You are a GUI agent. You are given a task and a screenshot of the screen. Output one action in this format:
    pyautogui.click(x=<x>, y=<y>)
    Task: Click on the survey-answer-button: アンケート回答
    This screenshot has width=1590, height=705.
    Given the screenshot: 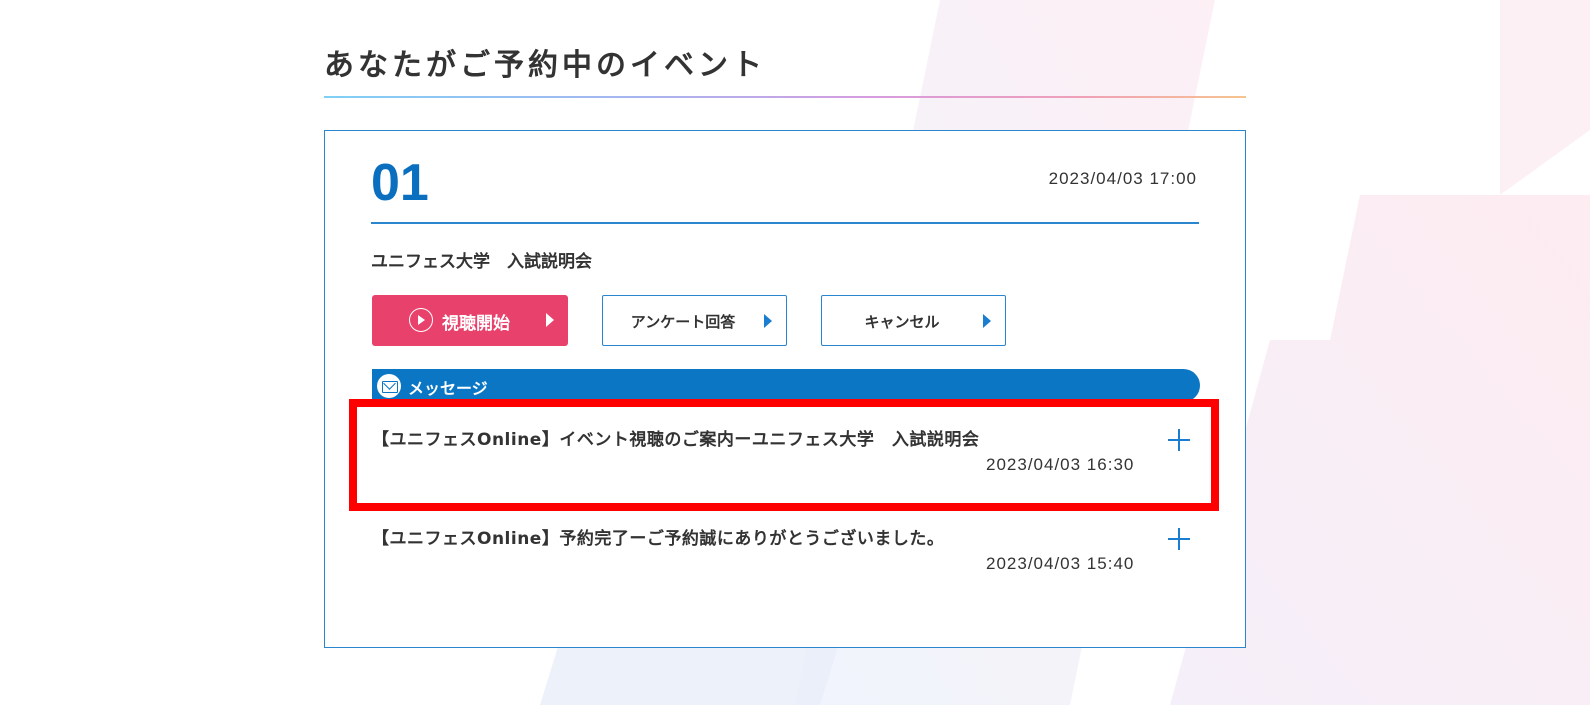 What is the action you would take?
    pyautogui.click(x=694, y=320)
    